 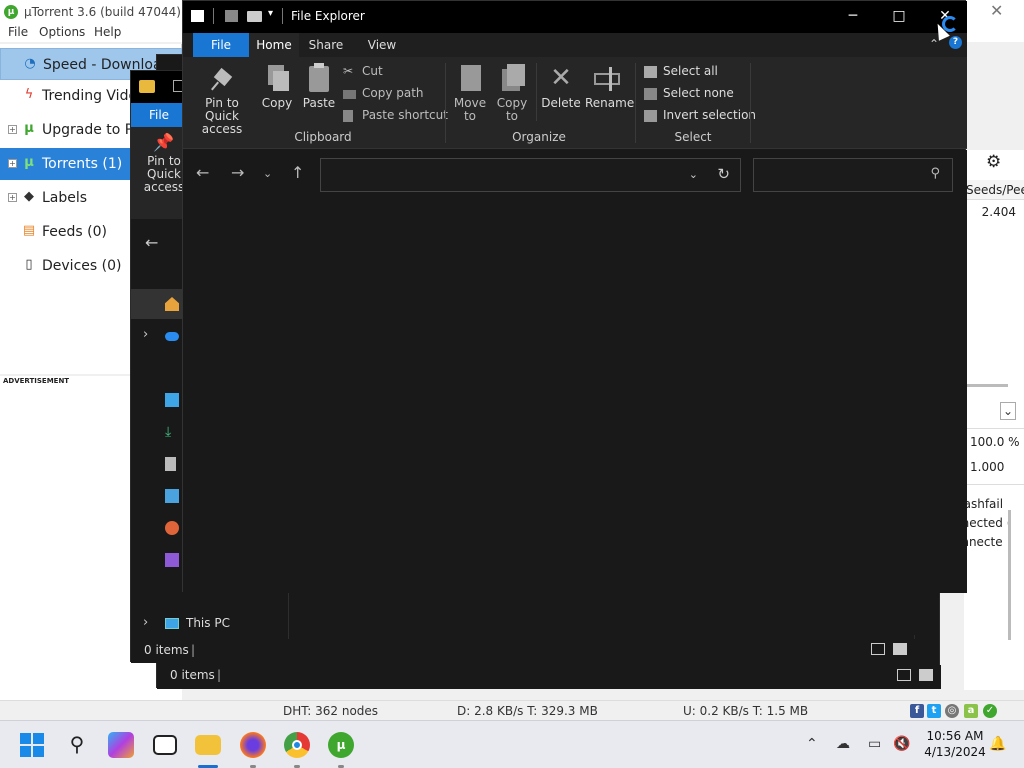 What do you see at coordinates (955, 736) in the screenshot?
I see `clock-time: 10:56 AM` at bounding box center [955, 736].